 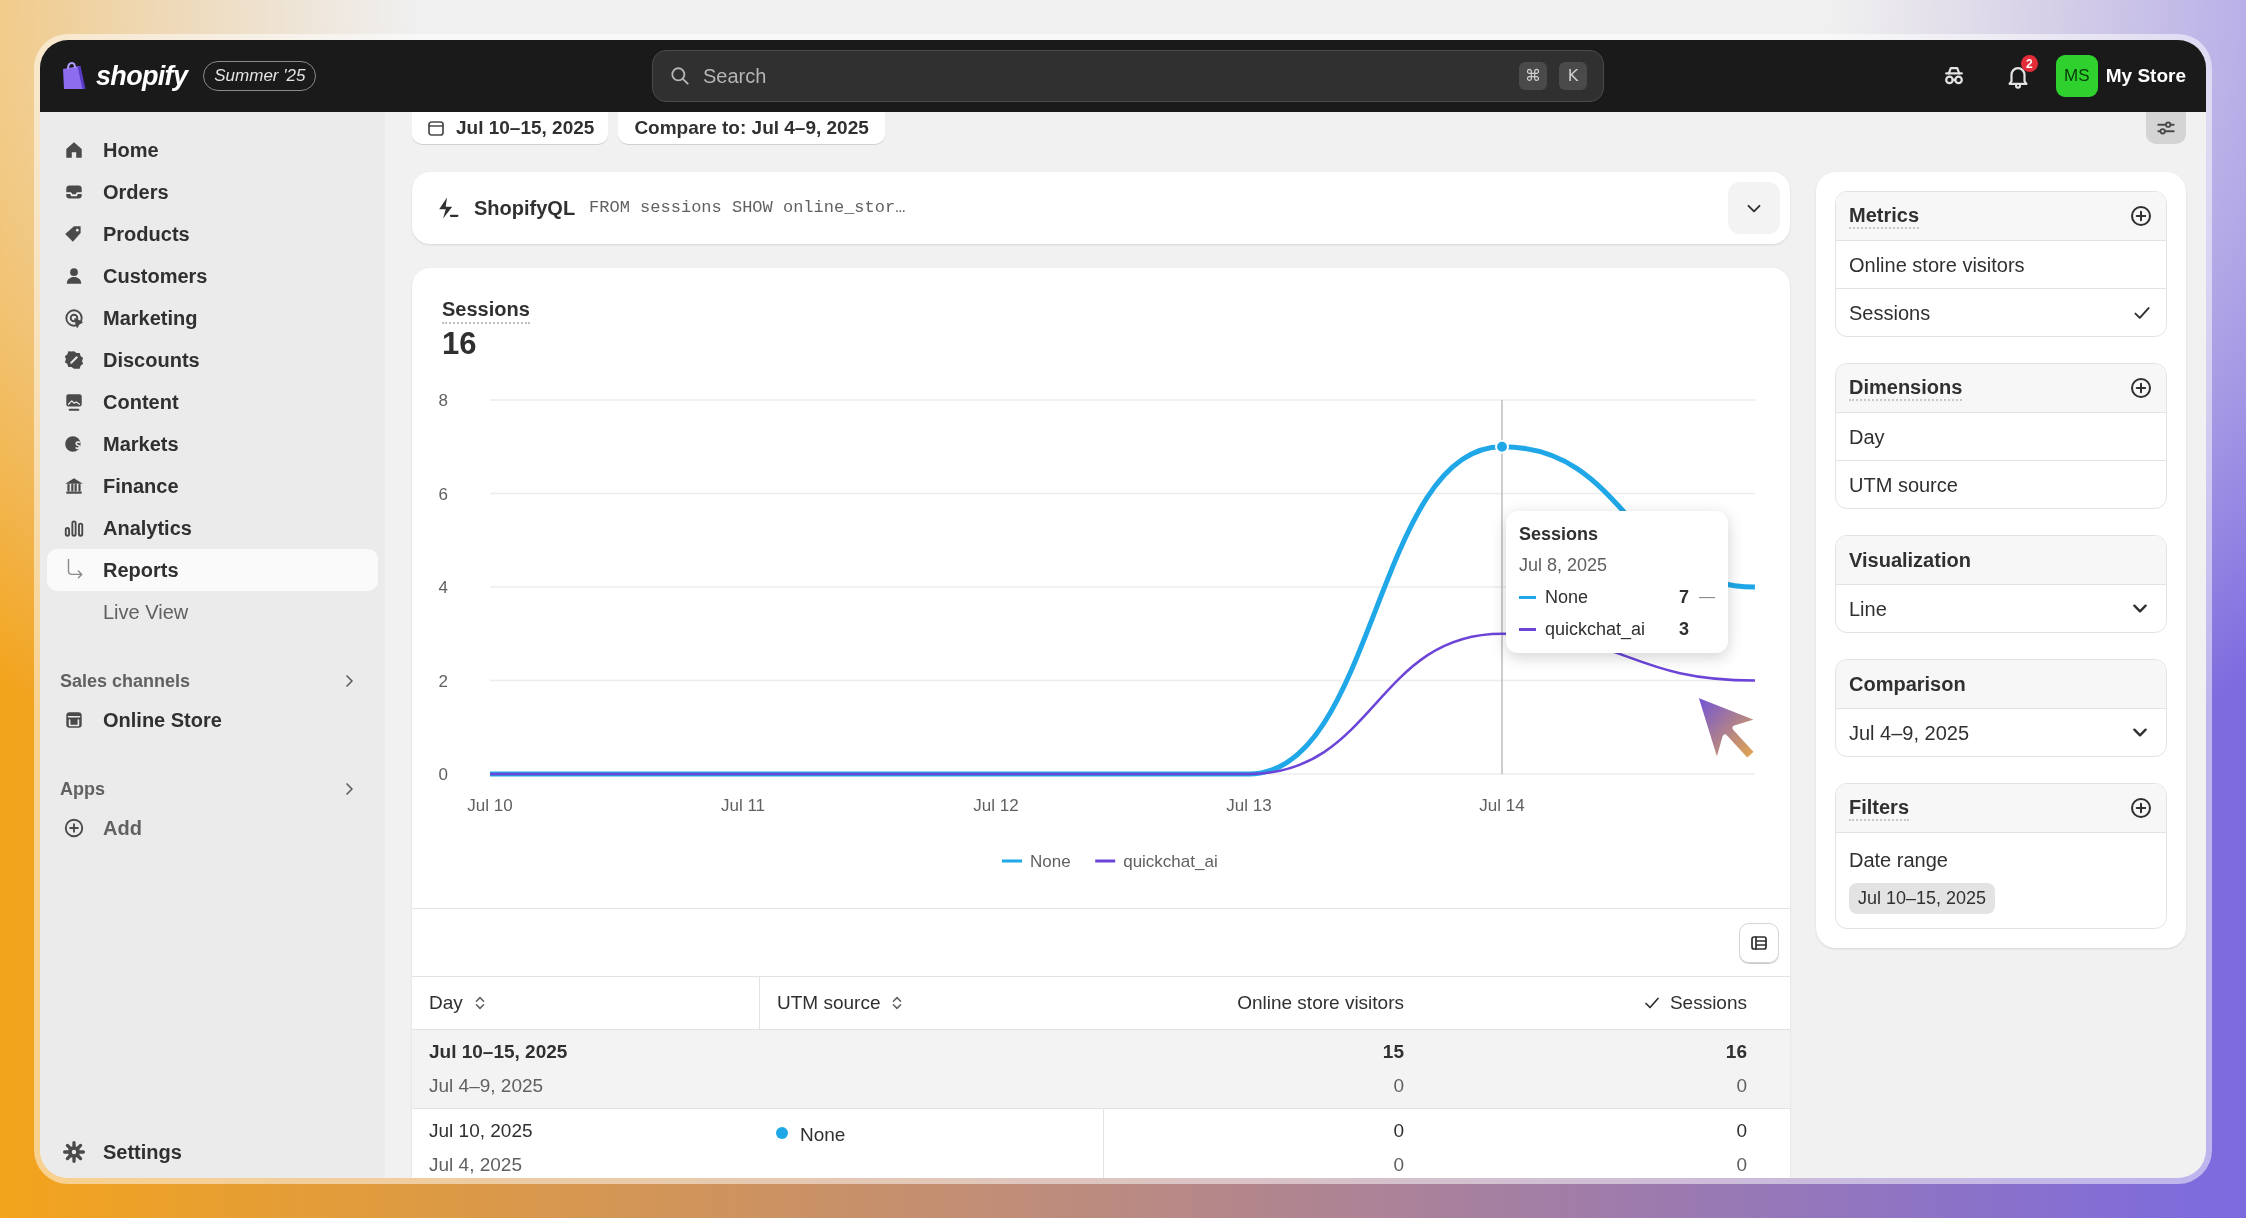 What do you see at coordinates (1502, 805) in the screenshot?
I see `x-tick-label: Jul 14` at bounding box center [1502, 805].